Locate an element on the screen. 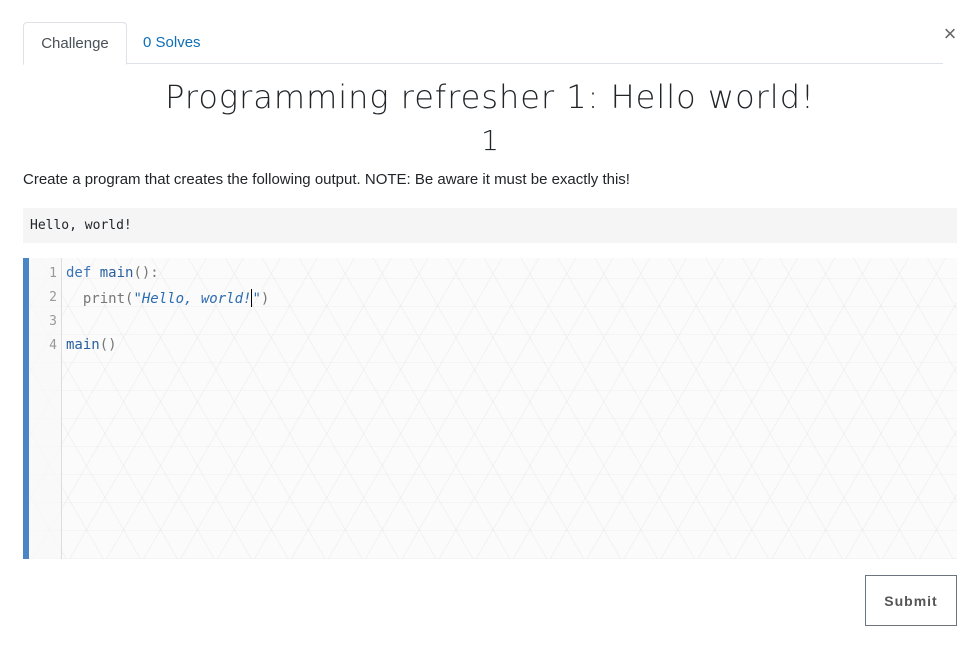  code-line: print("Hello, world!") is located at coordinates (167, 298).